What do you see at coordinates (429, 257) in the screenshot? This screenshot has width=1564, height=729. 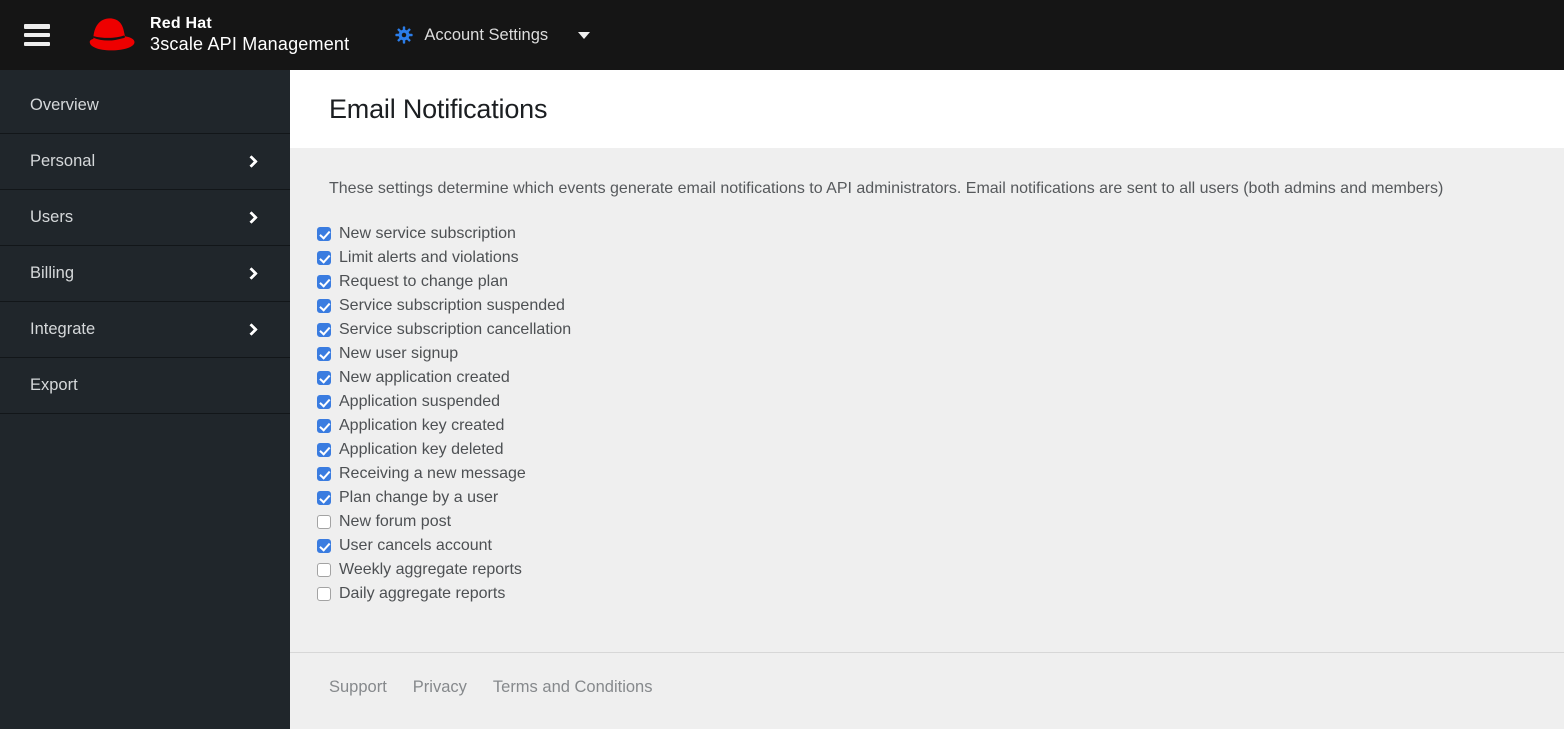 I see `notification-label: Limit alerts and violations` at bounding box center [429, 257].